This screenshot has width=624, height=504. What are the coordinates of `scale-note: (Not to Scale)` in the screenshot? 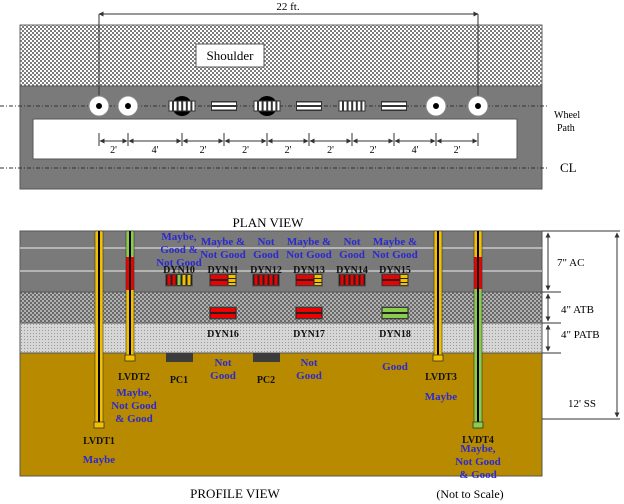 It's located at (469, 494).